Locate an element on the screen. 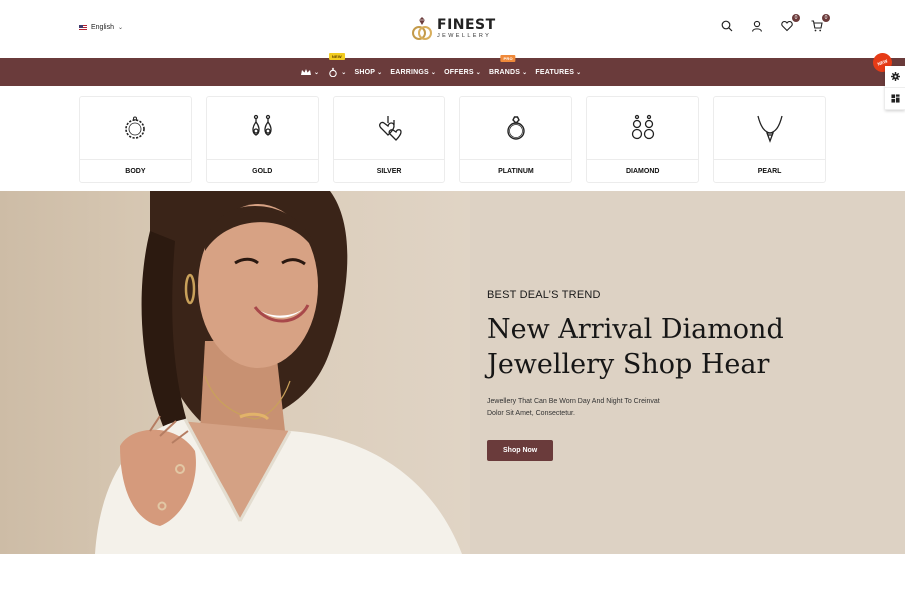 This screenshot has width=905, height=600. site-logo: FINEST JEWELLERY is located at coordinates (453, 29).